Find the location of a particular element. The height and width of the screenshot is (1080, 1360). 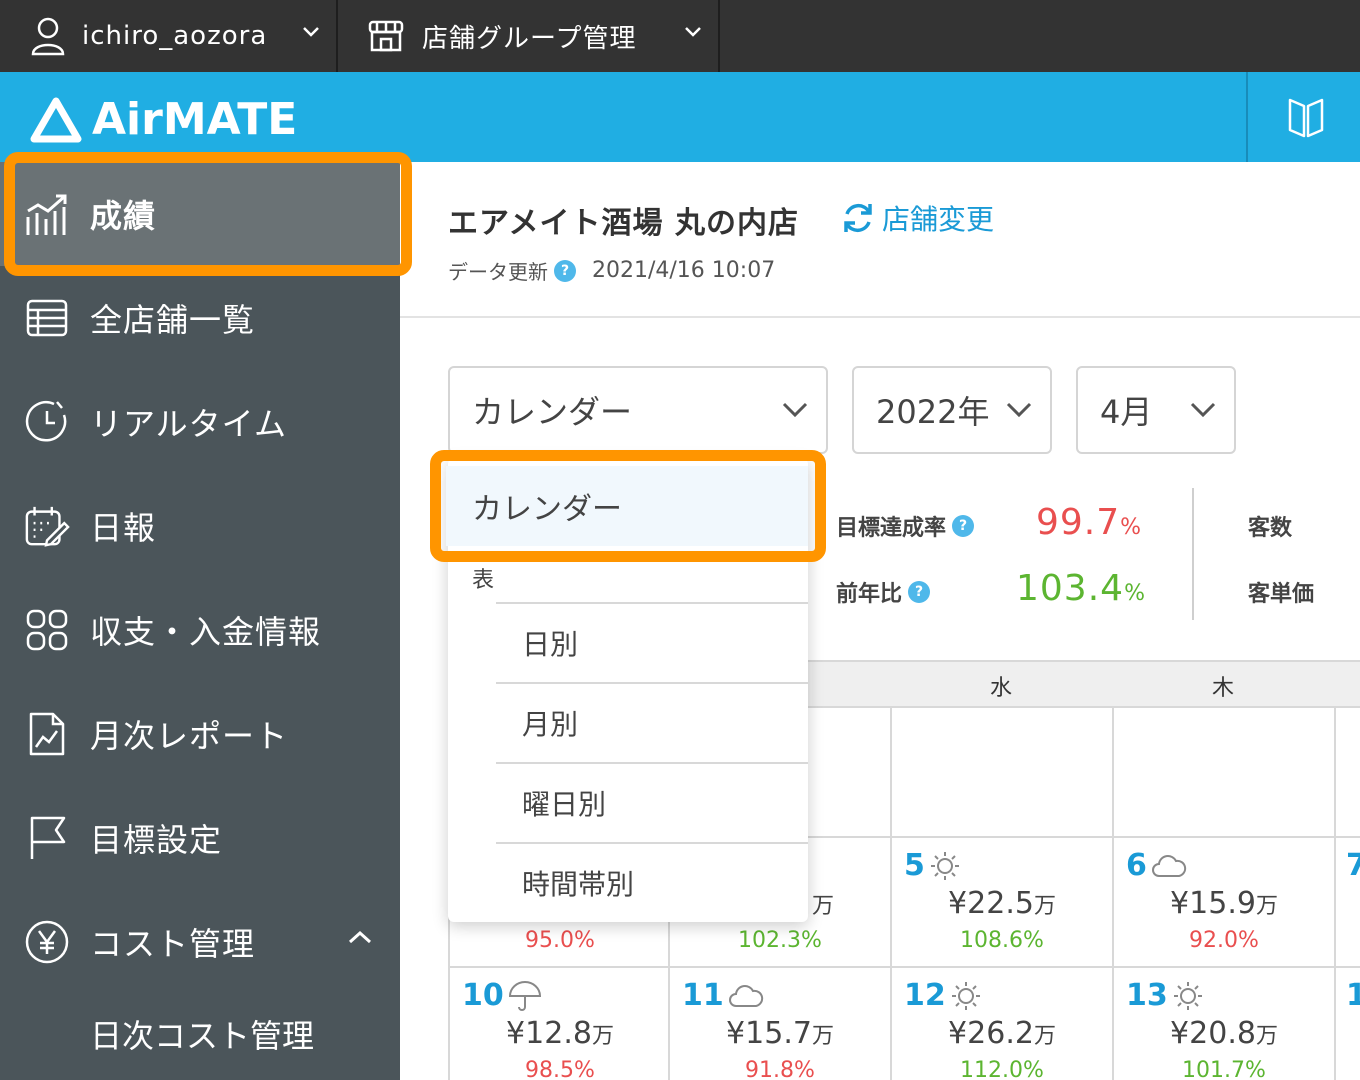

calendar-cell: 12 ¥26.2万 112.0% is located at coordinates (1002, 1024).